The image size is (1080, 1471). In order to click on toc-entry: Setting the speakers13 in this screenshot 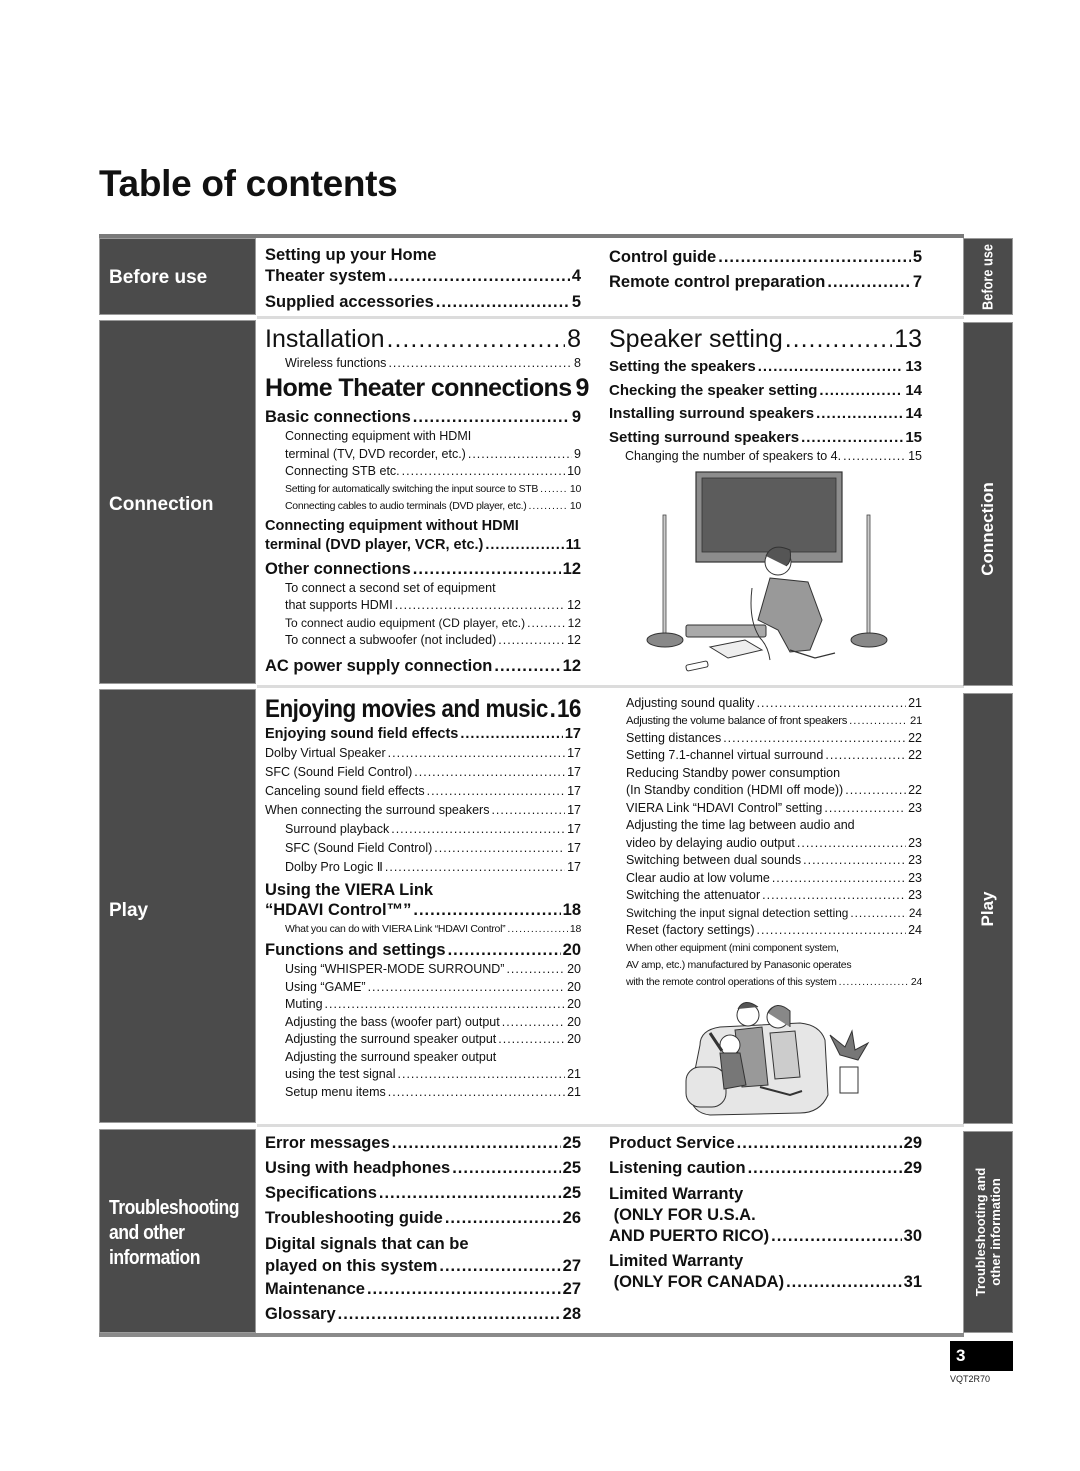, I will do `click(765, 367)`.